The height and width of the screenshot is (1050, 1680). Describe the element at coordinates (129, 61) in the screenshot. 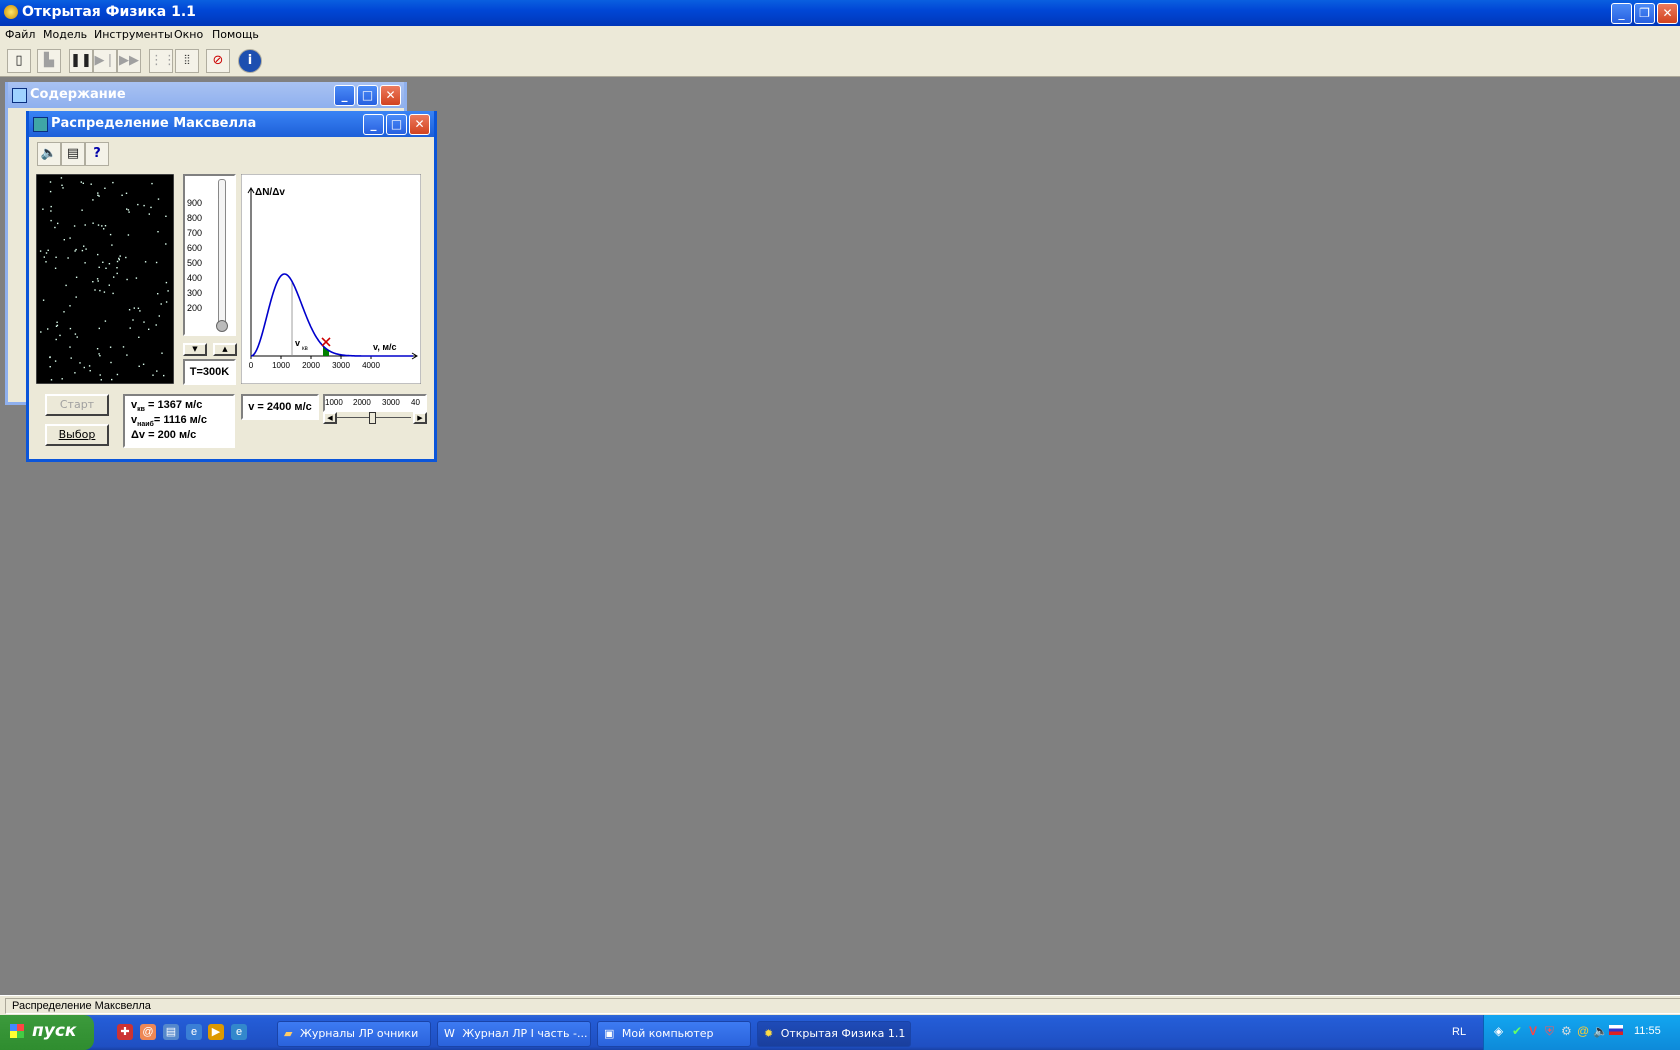

I see `fast-forward-icon: ▶▶` at that location.